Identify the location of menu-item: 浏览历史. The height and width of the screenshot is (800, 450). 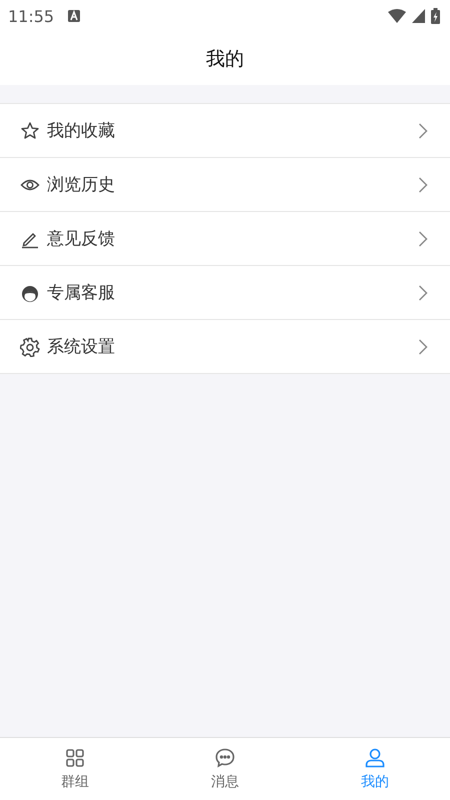
(225, 185).